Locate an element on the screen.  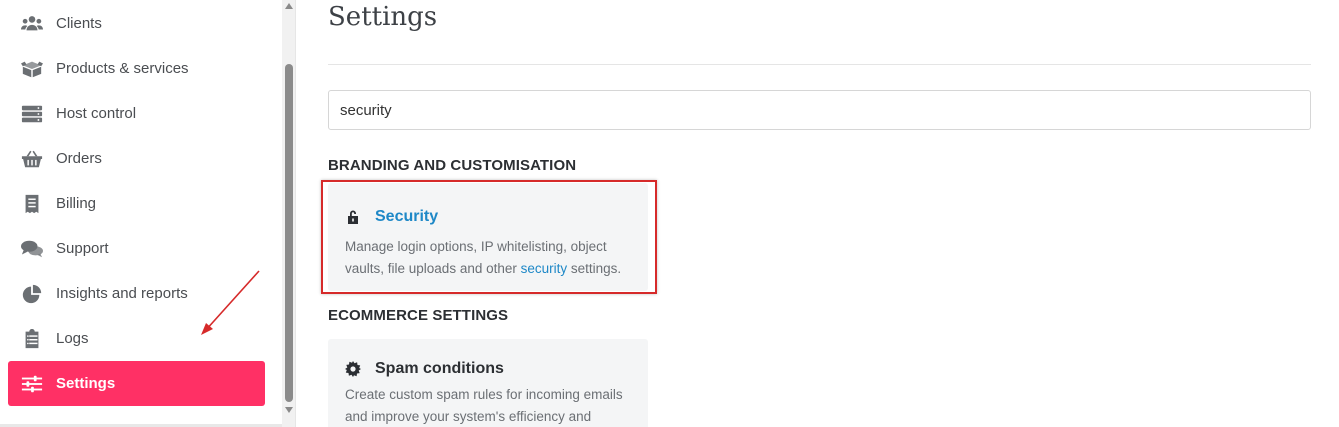
sidebar-item-label: Insights and reports is located at coordinates (122, 293).